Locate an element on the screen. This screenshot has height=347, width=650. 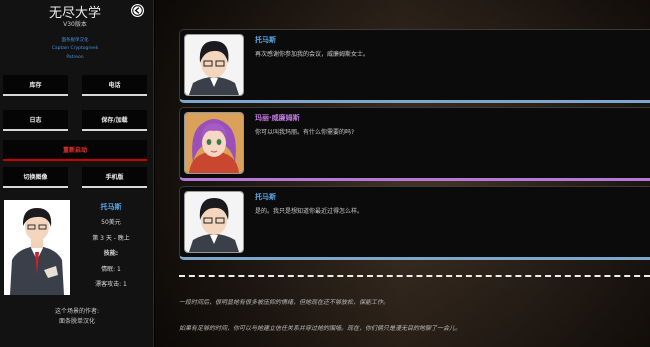
inventory-button: 库存 is located at coordinates (35, 85).